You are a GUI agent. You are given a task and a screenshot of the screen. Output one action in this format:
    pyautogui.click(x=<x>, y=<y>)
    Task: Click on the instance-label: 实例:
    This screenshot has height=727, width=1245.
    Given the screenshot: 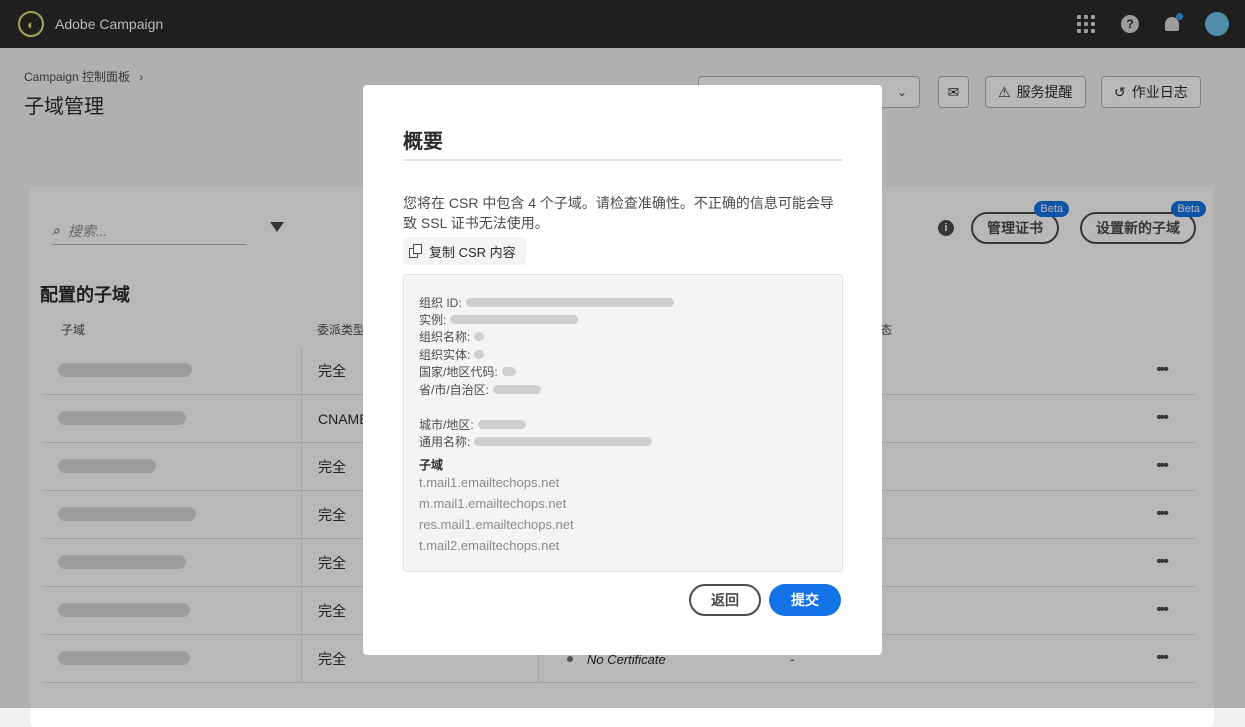 What is the action you would take?
    pyautogui.click(x=433, y=320)
    